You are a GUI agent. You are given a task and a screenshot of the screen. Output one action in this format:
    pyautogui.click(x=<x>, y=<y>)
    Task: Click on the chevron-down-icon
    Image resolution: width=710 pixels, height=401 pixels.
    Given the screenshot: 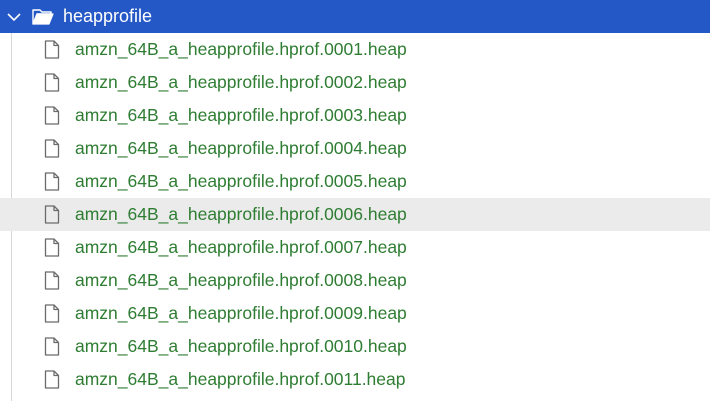 What is the action you would take?
    pyautogui.click(x=14, y=17)
    